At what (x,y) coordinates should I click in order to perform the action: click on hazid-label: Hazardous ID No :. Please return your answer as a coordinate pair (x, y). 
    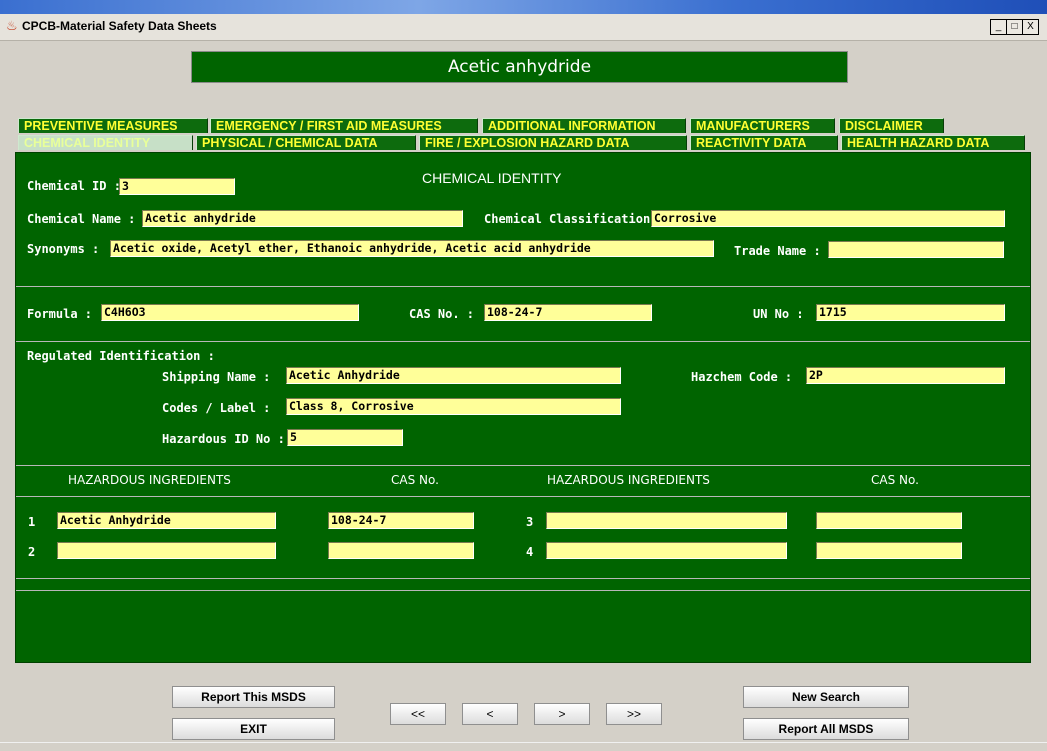
    Looking at the image, I should click on (223, 439).